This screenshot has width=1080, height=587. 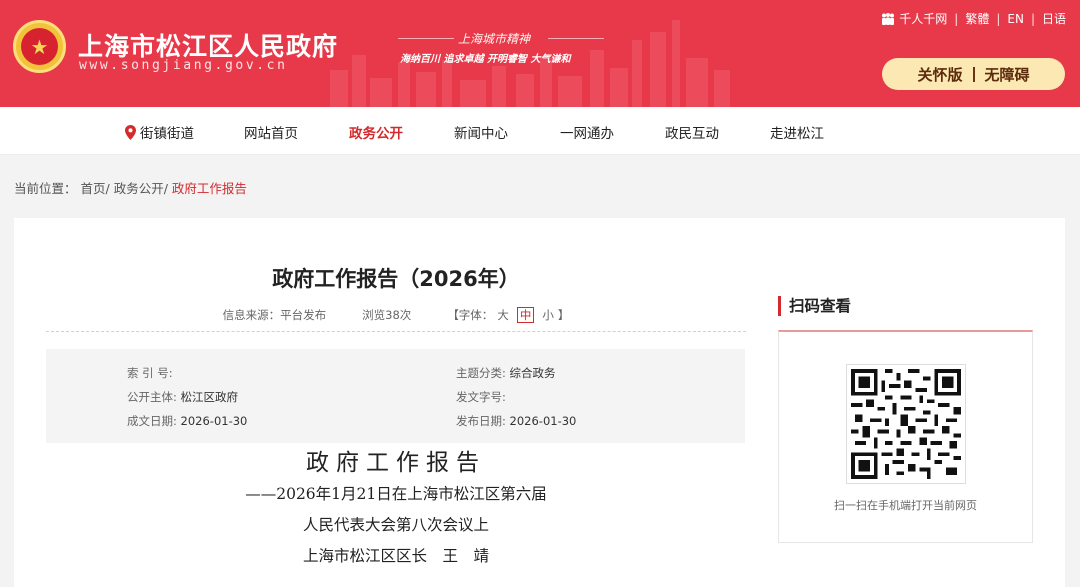 I want to click on breadcrumb-prefix: 当前位置：, so click(x=45, y=188).